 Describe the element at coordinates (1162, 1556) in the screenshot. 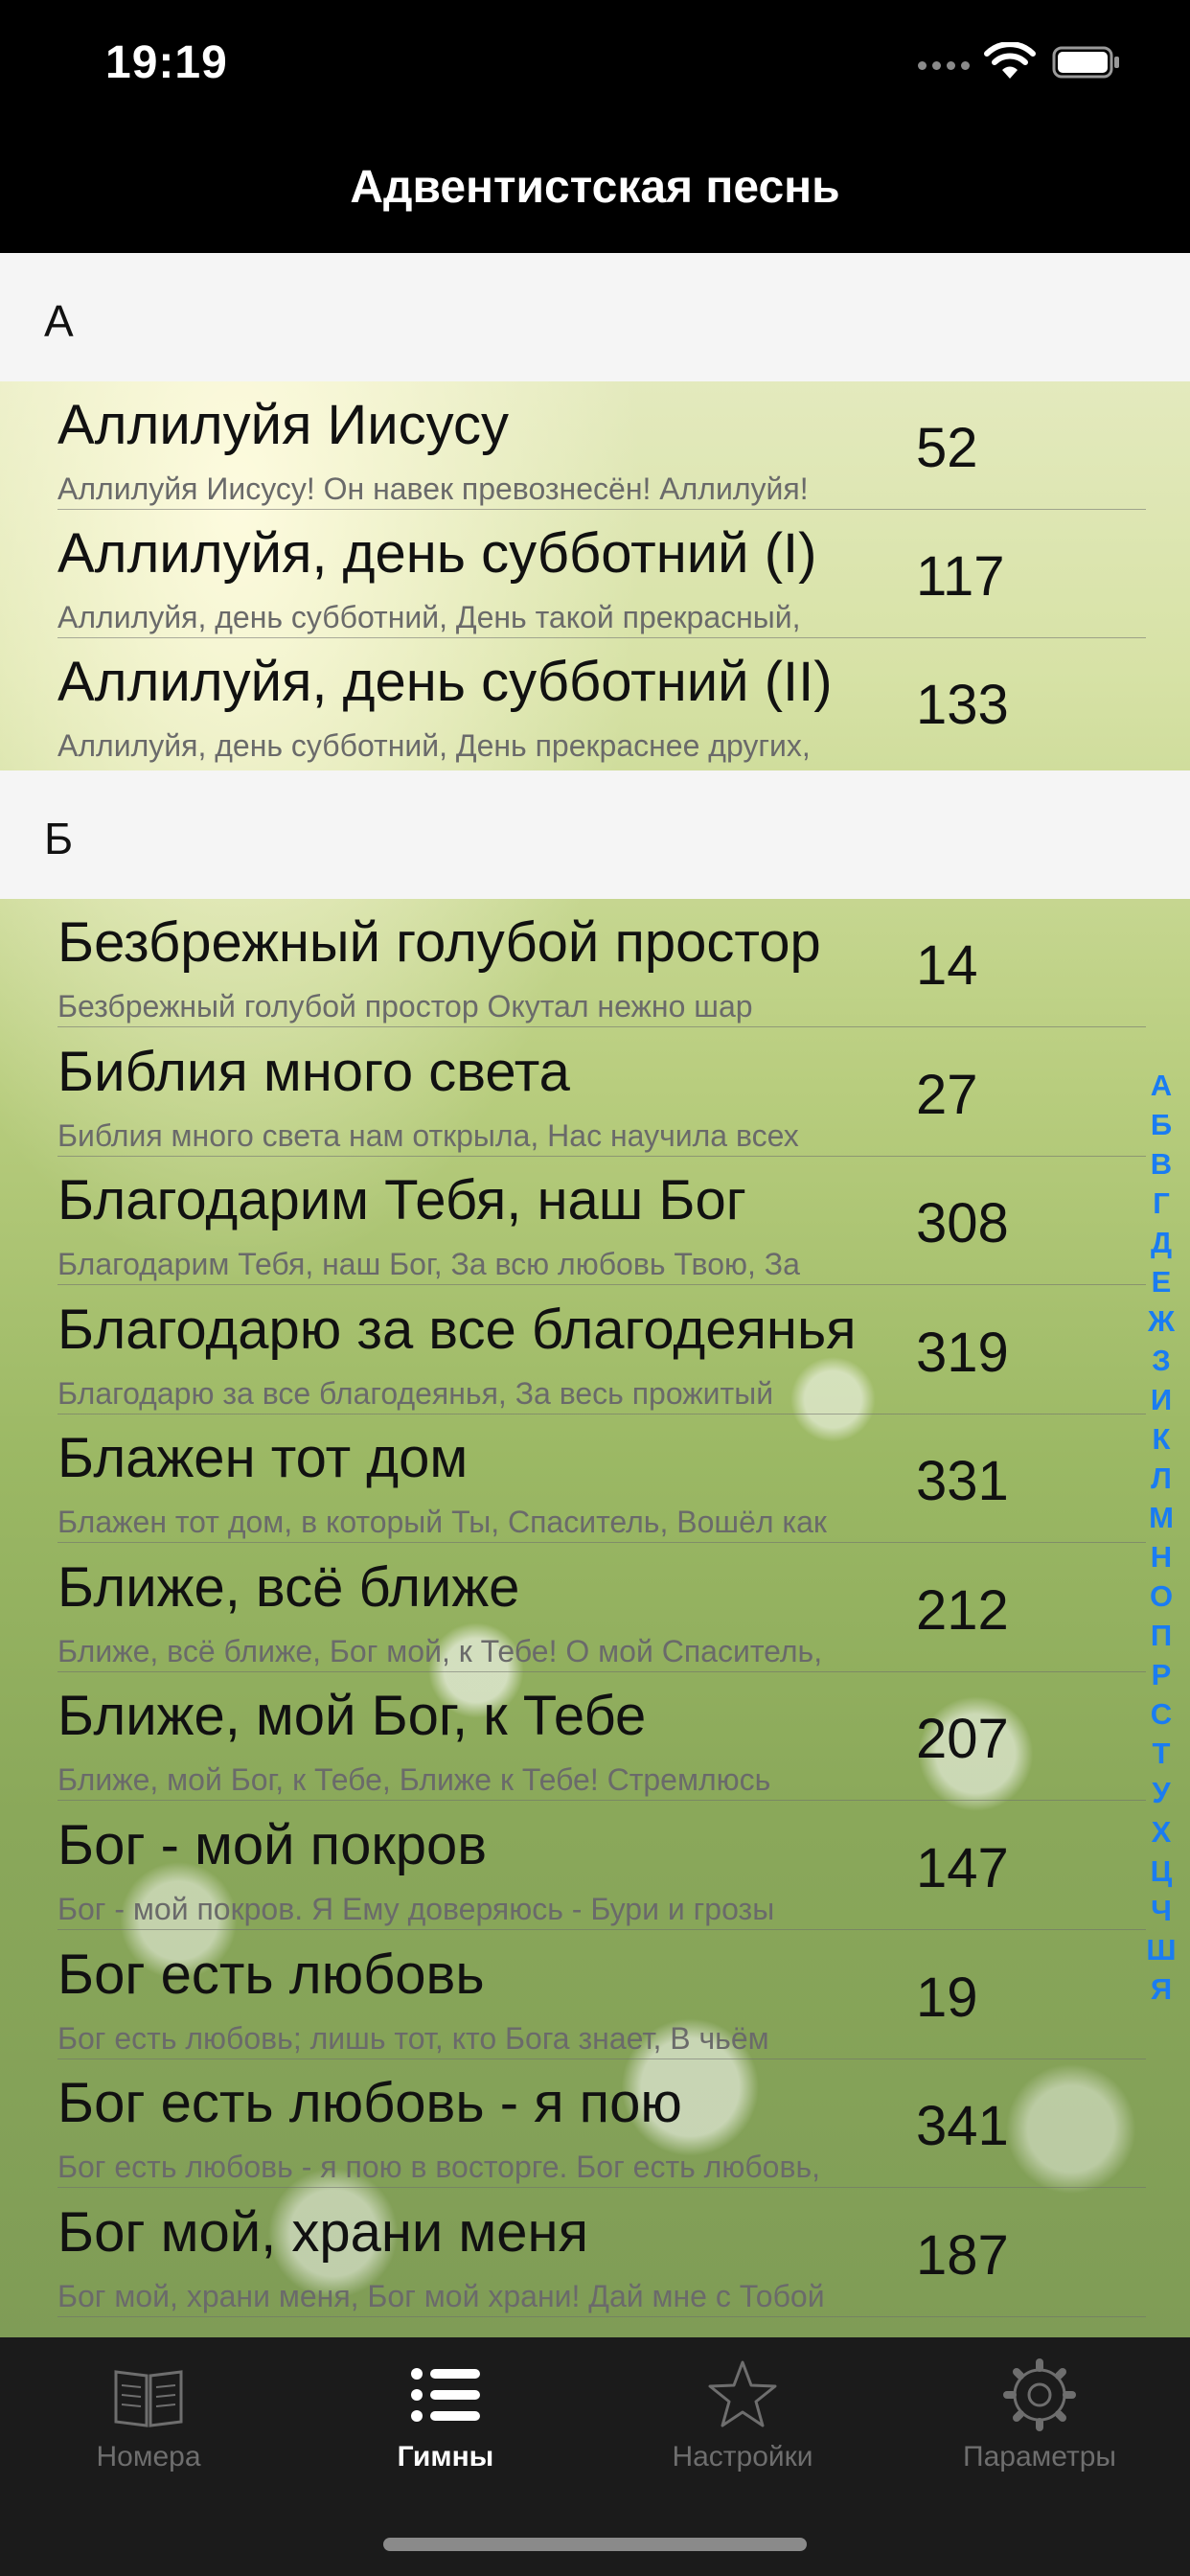

I see `index-letter: Н` at that location.